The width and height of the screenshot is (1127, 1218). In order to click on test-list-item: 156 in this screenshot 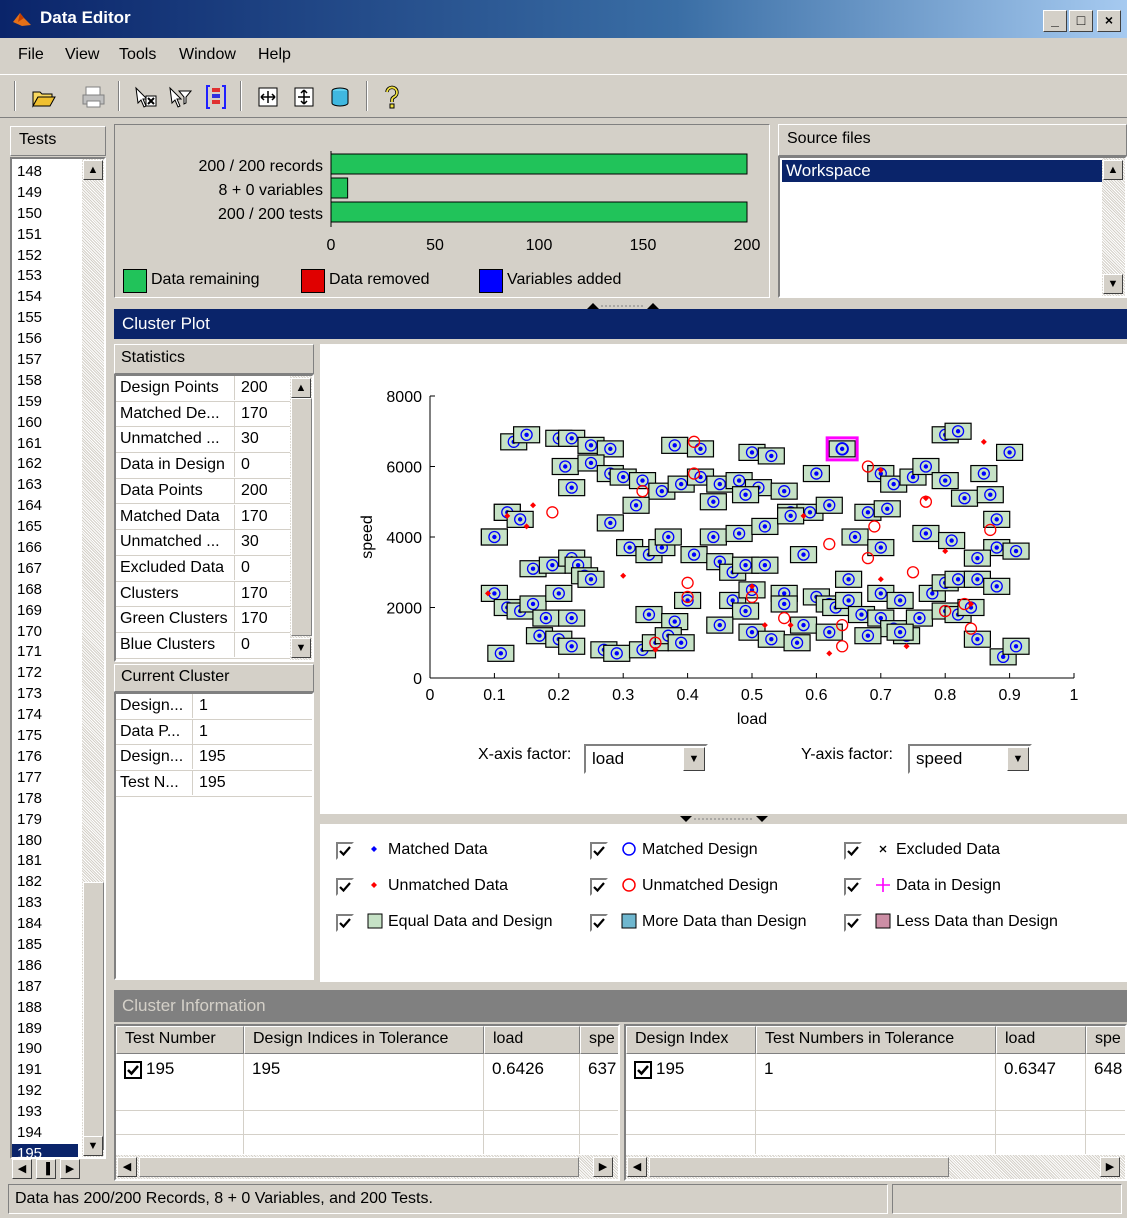, I will do `click(45, 339)`.